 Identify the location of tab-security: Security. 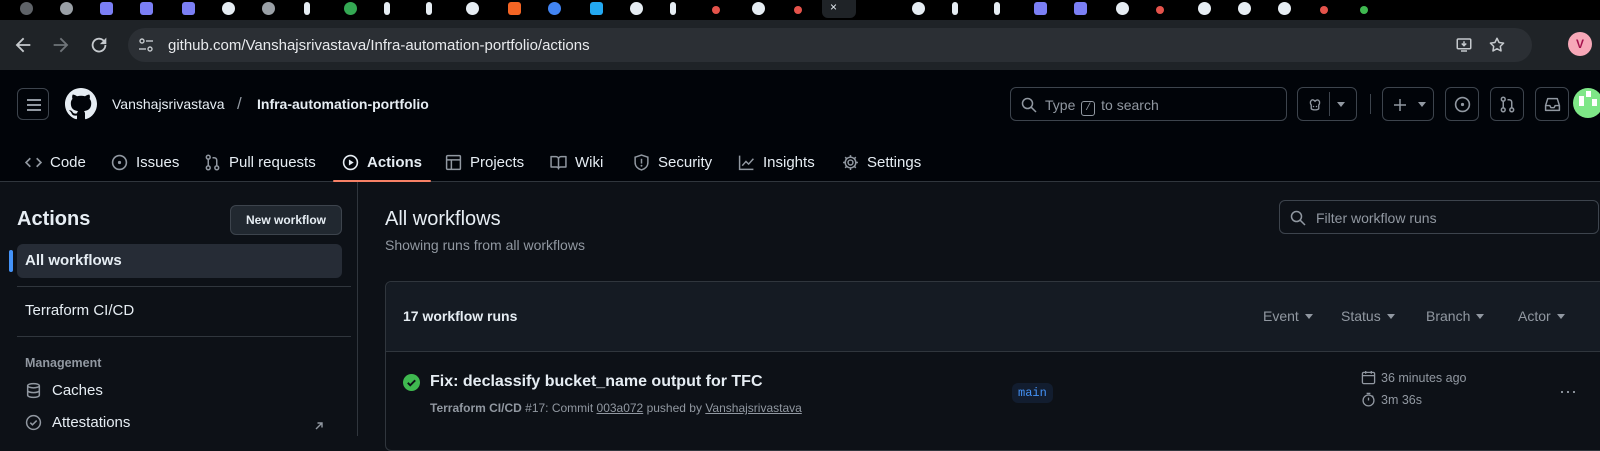
(672, 162).